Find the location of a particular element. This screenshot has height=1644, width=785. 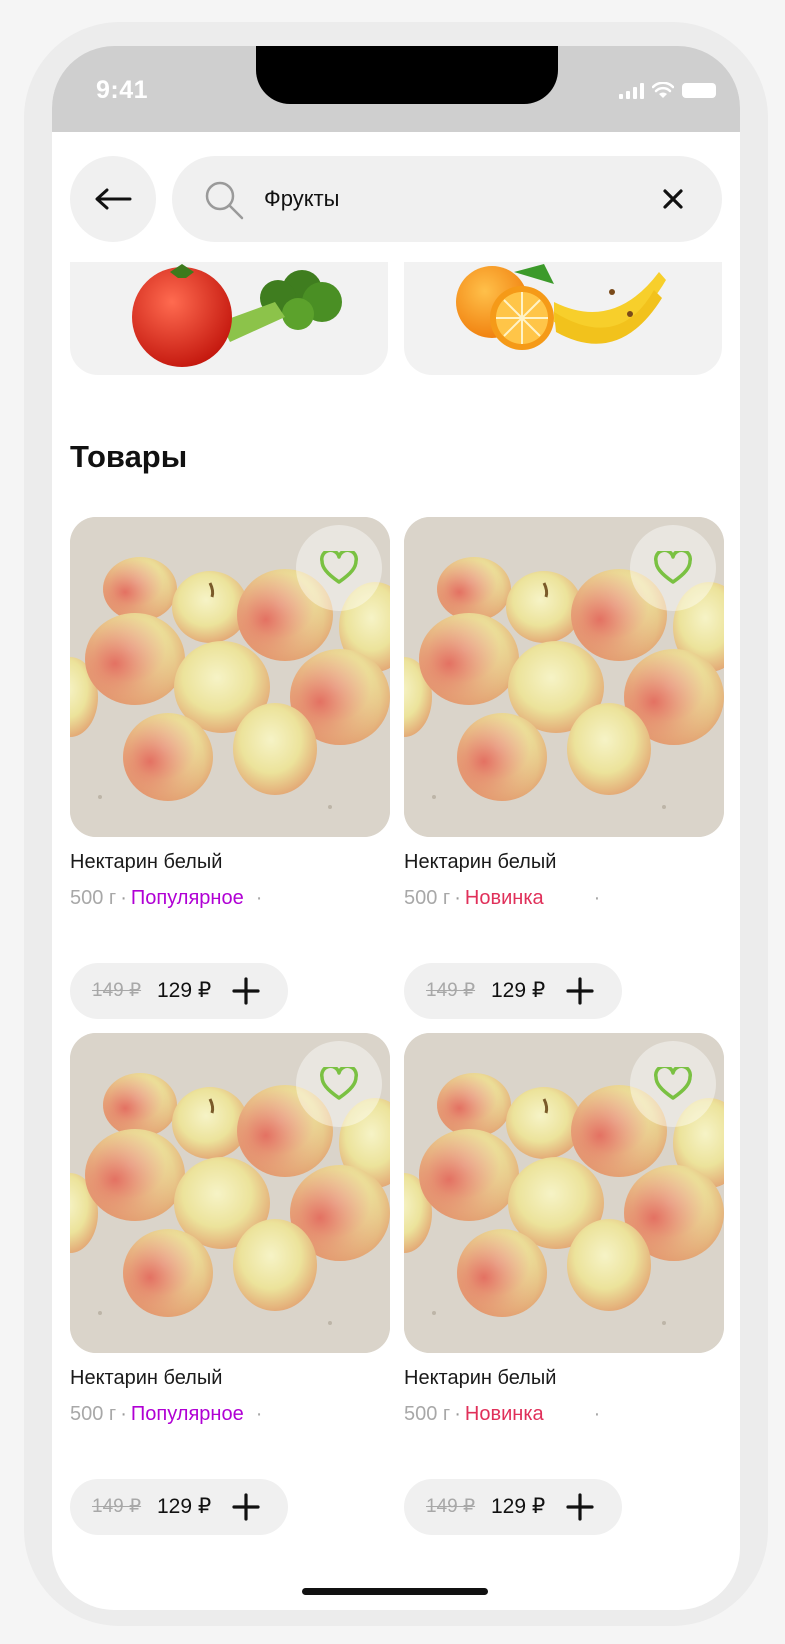

vegetables-image is located at coordinates (237, 315).